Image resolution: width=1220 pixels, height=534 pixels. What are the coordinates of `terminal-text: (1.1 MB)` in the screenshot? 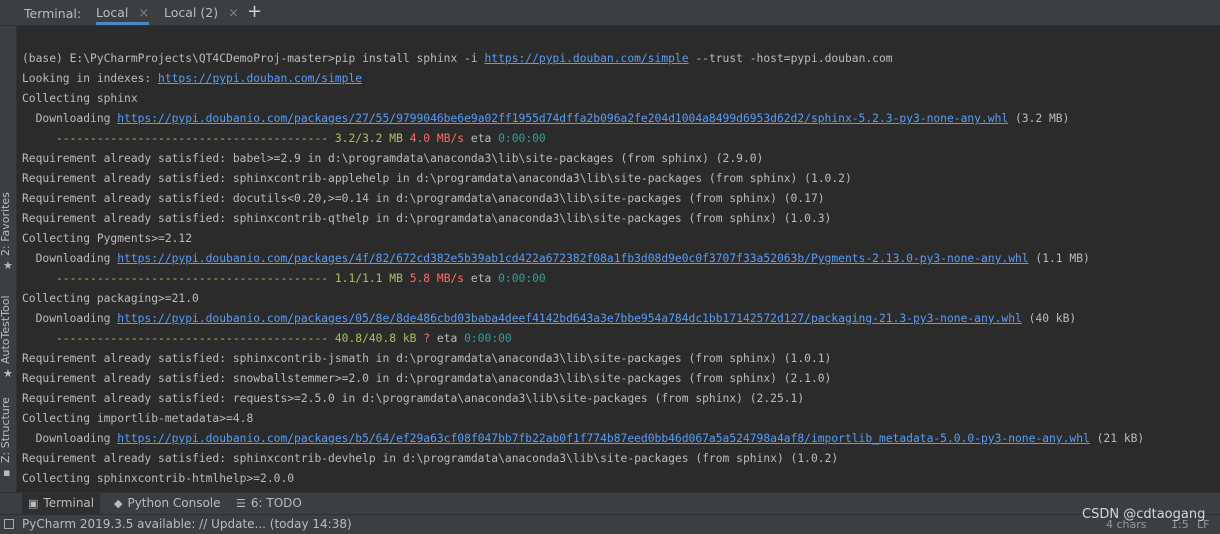 It's located at (1059, 258).